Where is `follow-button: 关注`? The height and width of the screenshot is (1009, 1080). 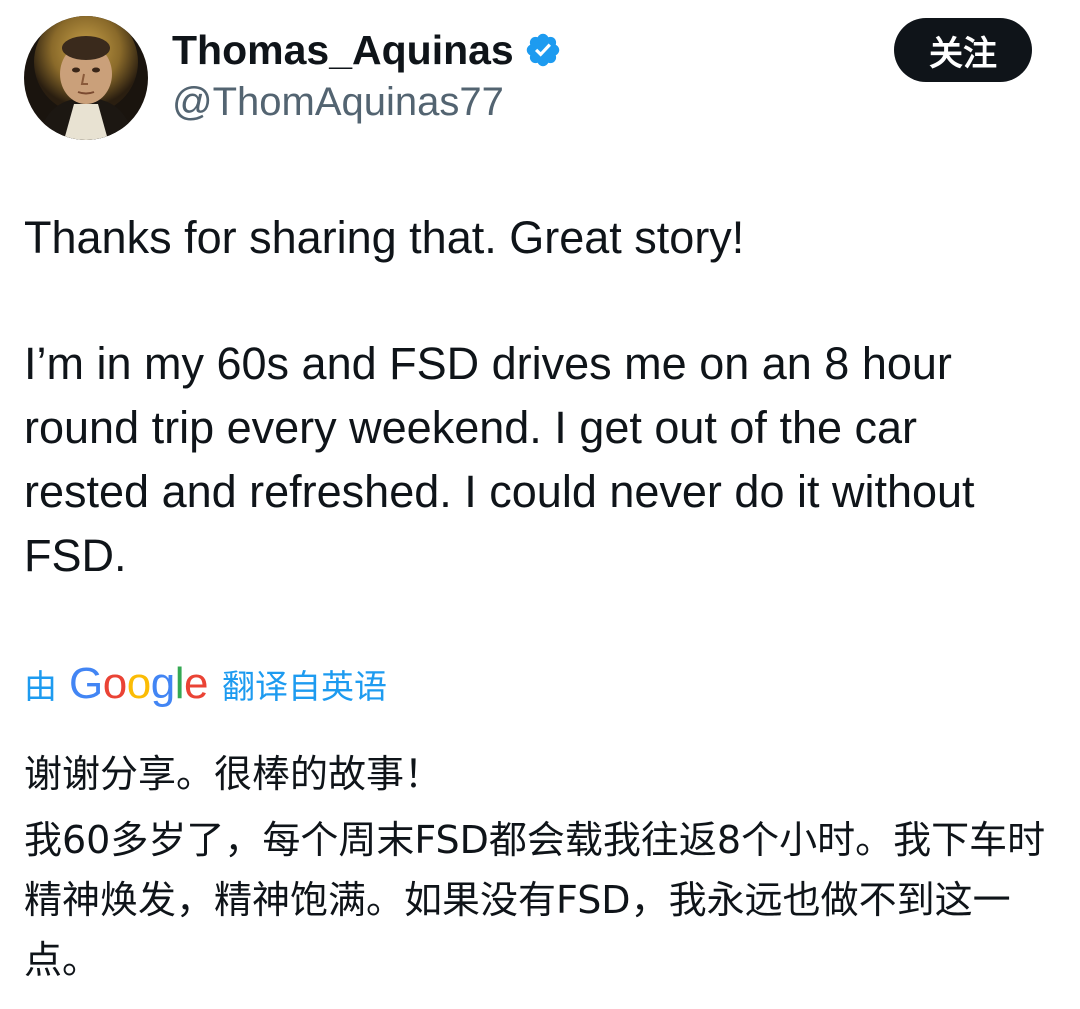 follow-button: 关注 is located at coordinates (963, 50).